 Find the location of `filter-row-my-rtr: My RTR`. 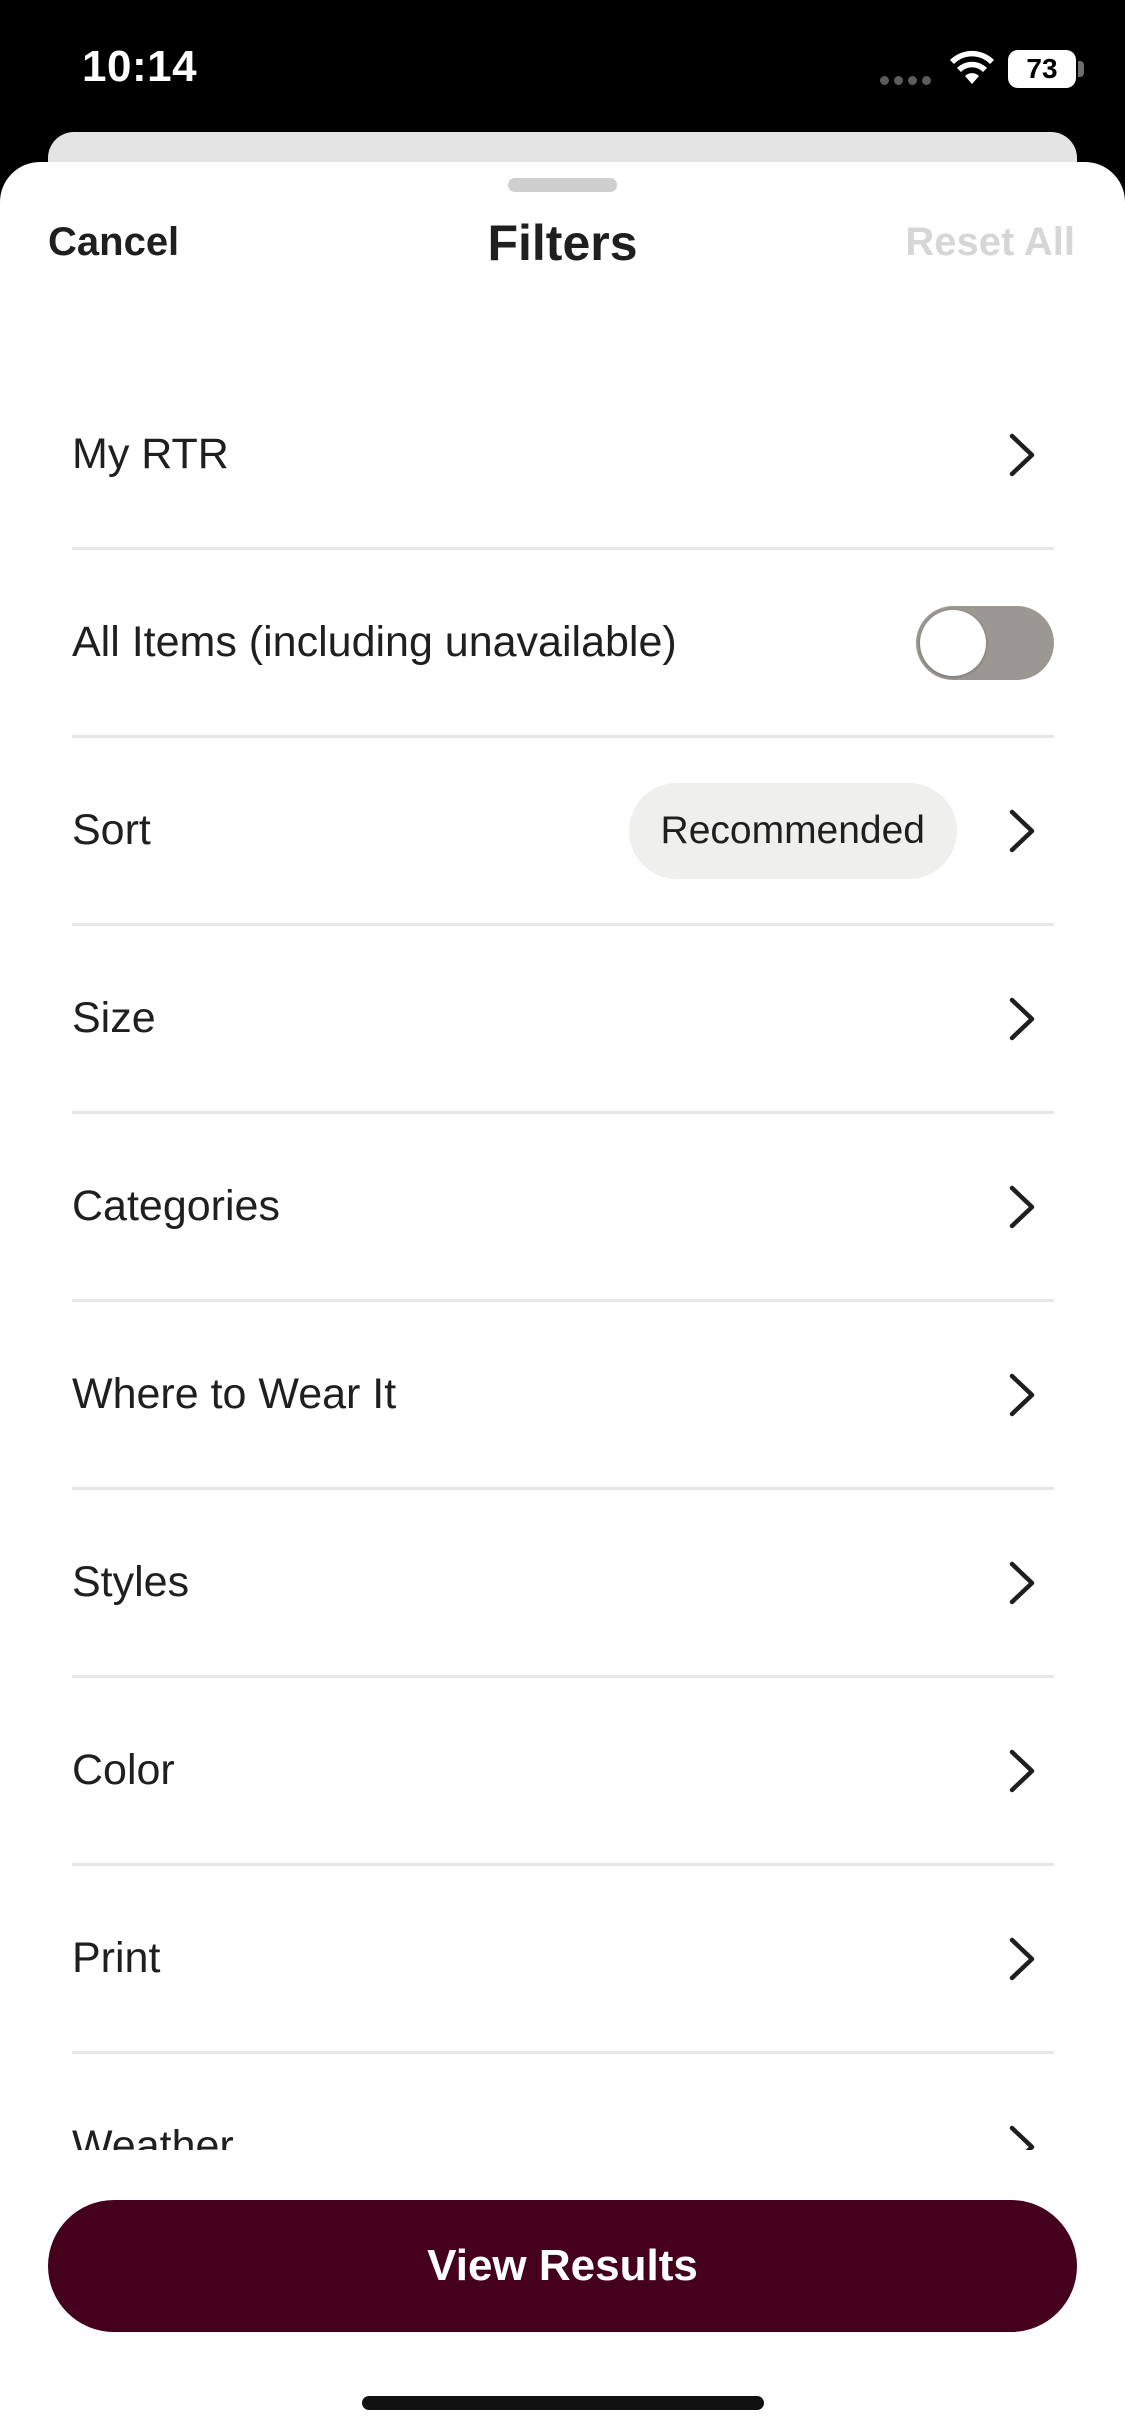

filter-row-my-rtr: My RTR is located at coordinates (563, 456).